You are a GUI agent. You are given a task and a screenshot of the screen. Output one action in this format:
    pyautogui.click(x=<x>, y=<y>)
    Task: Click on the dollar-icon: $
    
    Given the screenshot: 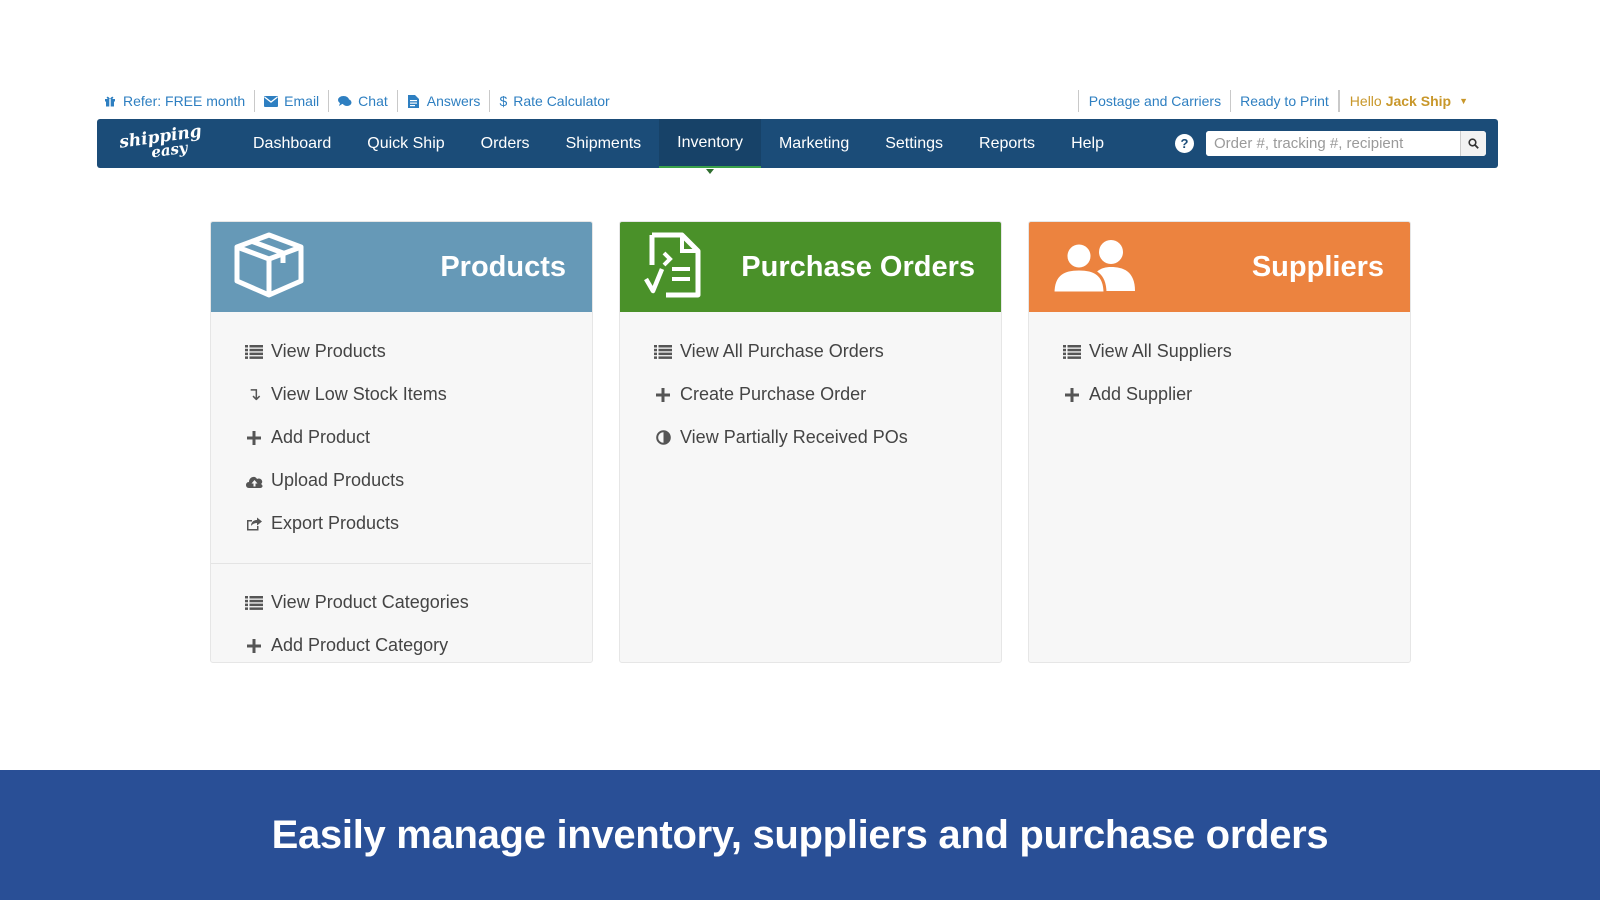 What is the action you would take?
    pyautogui.click(x=503, y=101)
    